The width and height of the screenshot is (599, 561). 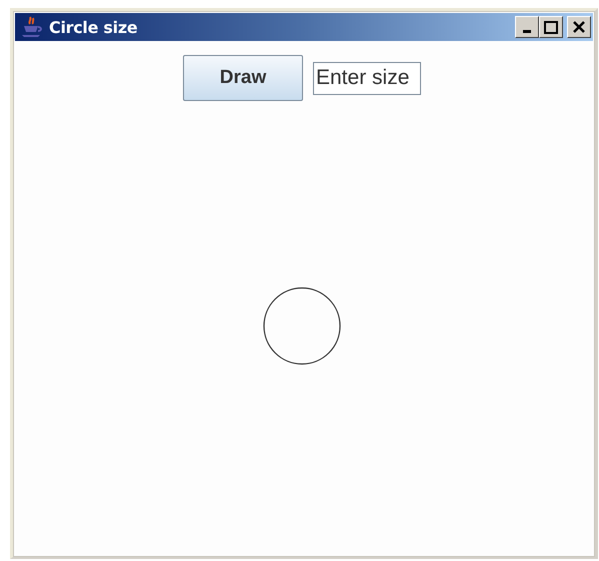 What do you see at coordinates (93, 27) in the screenshot?
I see `window-title: Circle size` at bounding box center [93, 27].